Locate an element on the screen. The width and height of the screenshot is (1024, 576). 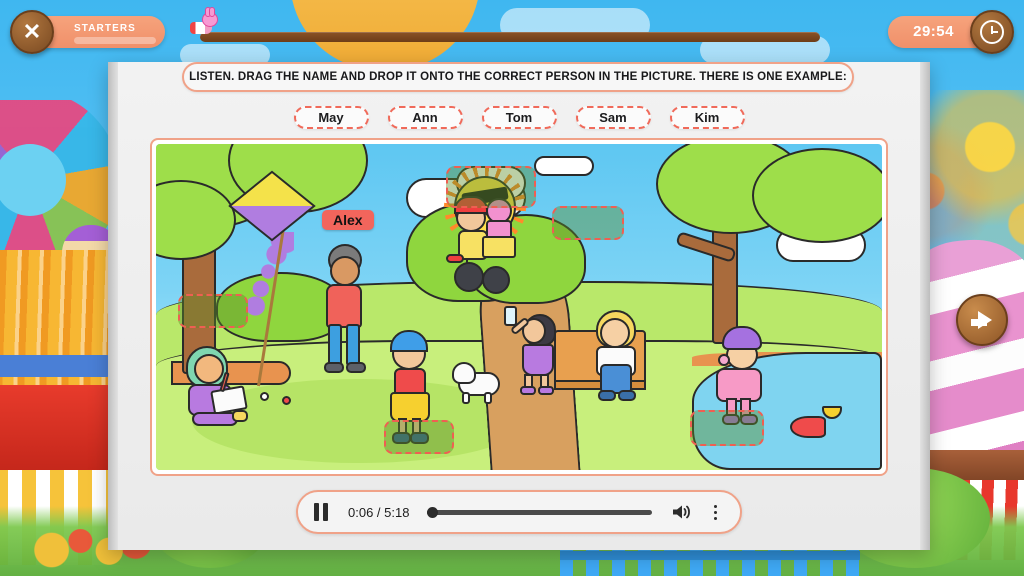
blue-bar-decor is located at coordinates (55, 366).